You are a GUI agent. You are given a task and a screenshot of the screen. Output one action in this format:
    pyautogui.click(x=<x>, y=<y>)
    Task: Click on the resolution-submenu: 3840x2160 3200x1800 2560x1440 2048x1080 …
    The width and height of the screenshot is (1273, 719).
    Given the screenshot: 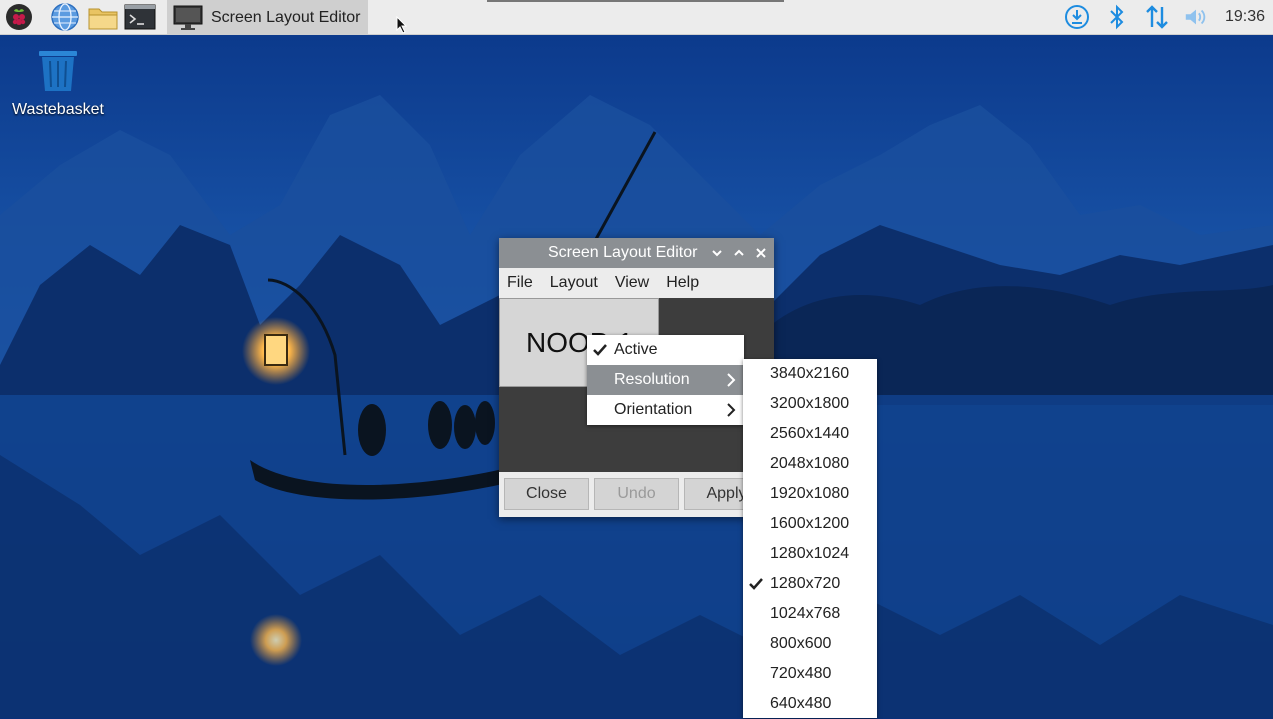 What is the action you would take?
    pyautogui.click(x=810, y=538)
    